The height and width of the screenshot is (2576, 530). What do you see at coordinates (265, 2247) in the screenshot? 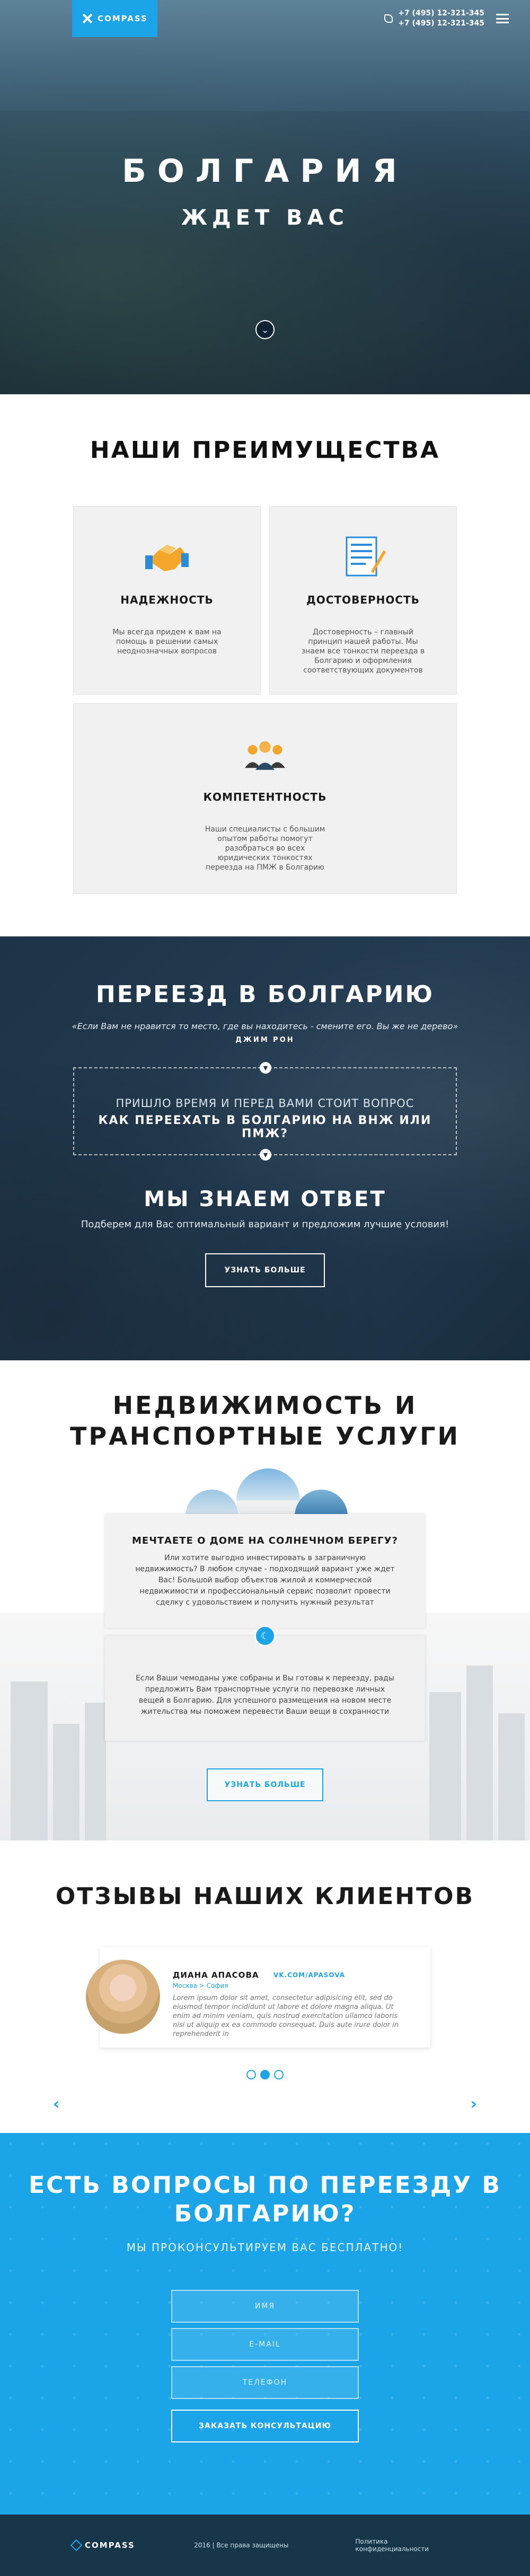
I see `consult-subtitle: МЫ ПРОКОНСУЛЬТИРУЕМ ВАС БЕСПЛАТНО!` at bounding box center [265, 2247].